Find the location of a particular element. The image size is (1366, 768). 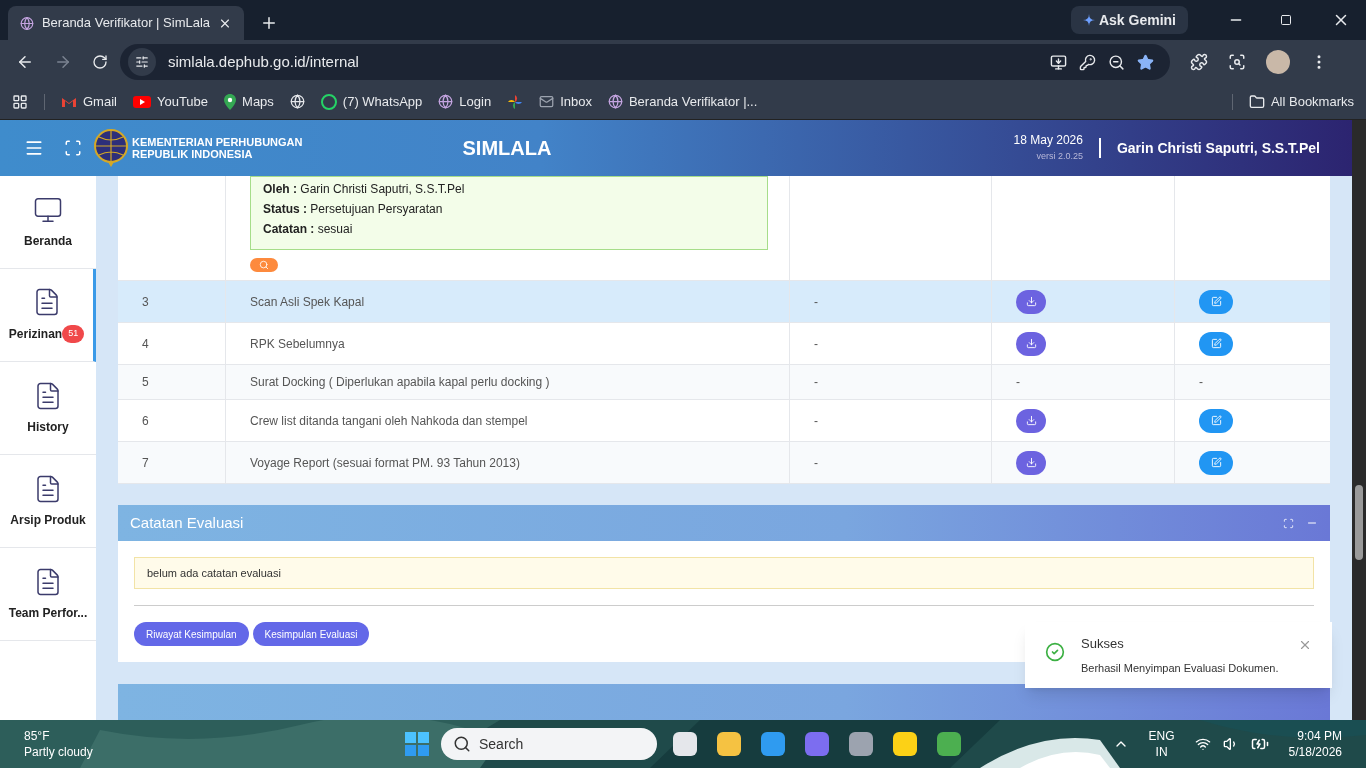

profile-avatar is located at coordinates (1278, 62).